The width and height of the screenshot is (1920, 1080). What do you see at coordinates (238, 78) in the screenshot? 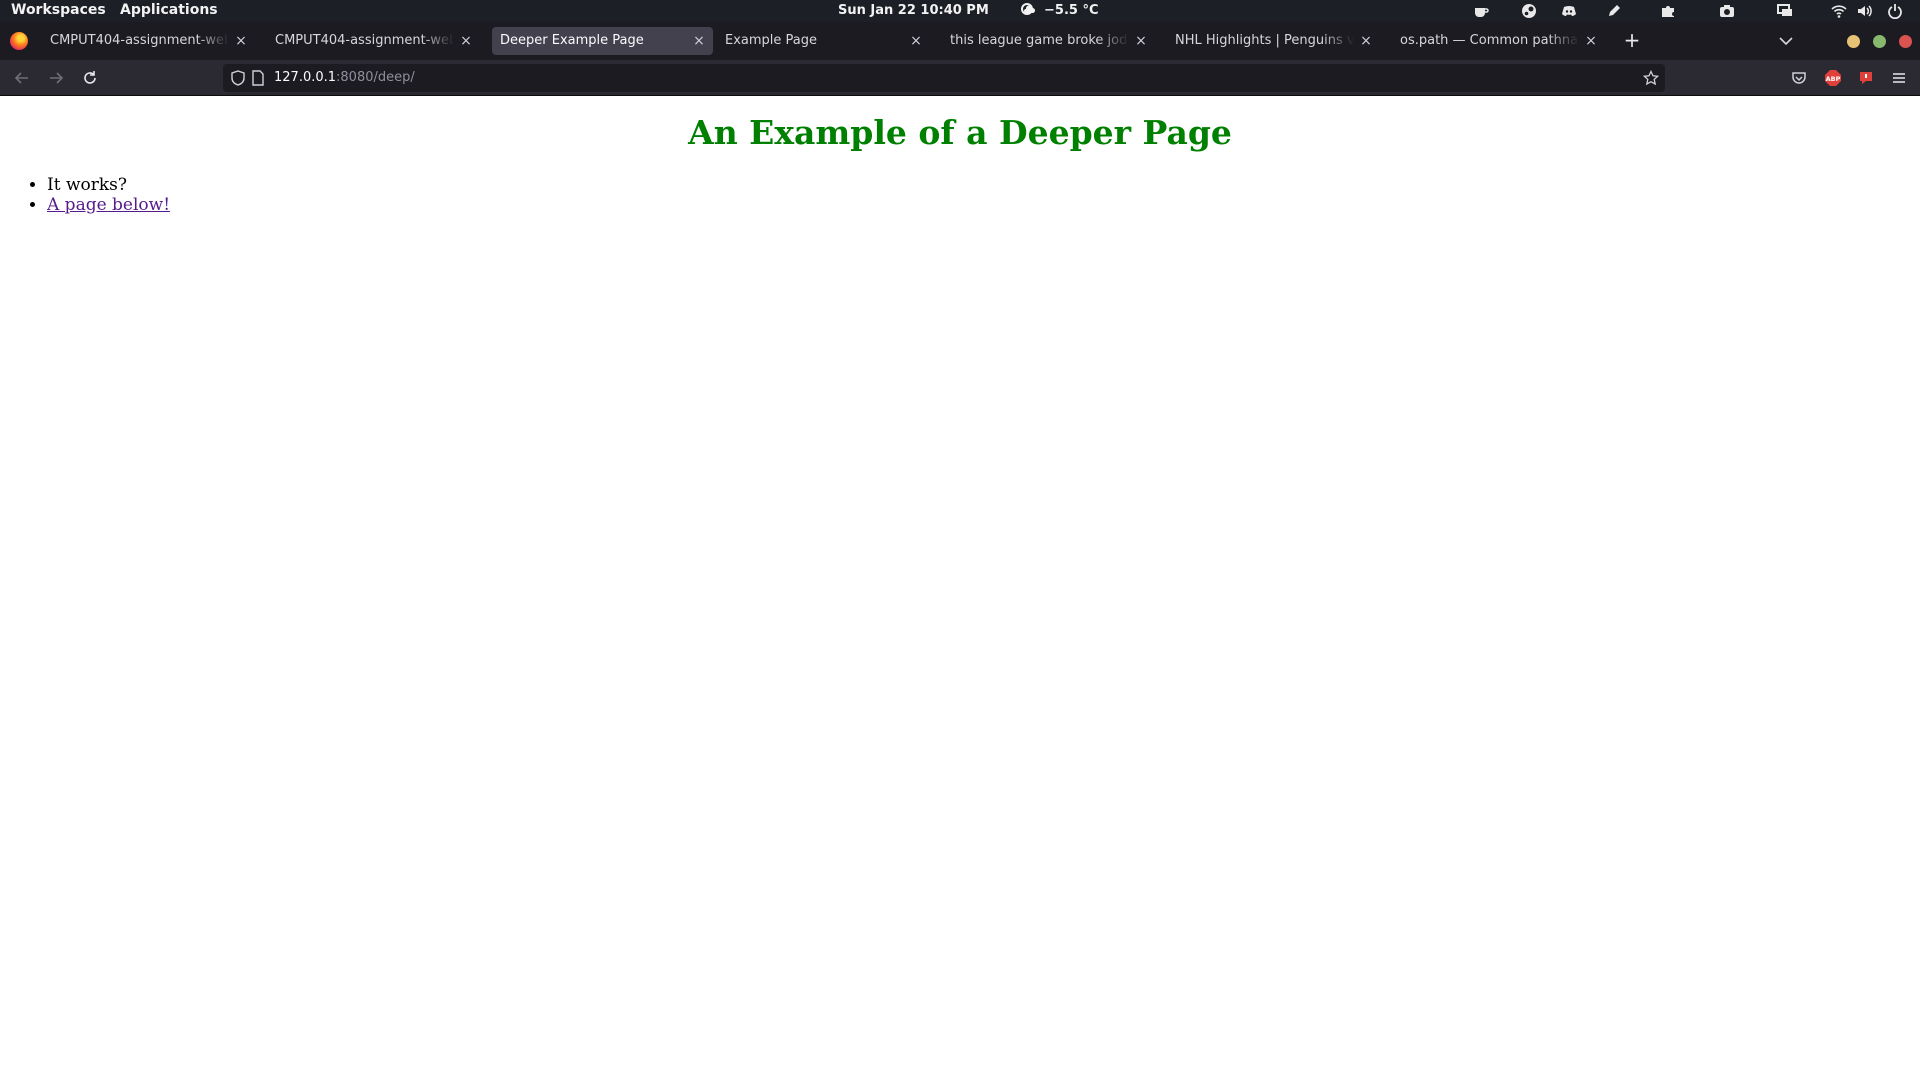
I see `shield-icon` at bounding box center [238, 78].